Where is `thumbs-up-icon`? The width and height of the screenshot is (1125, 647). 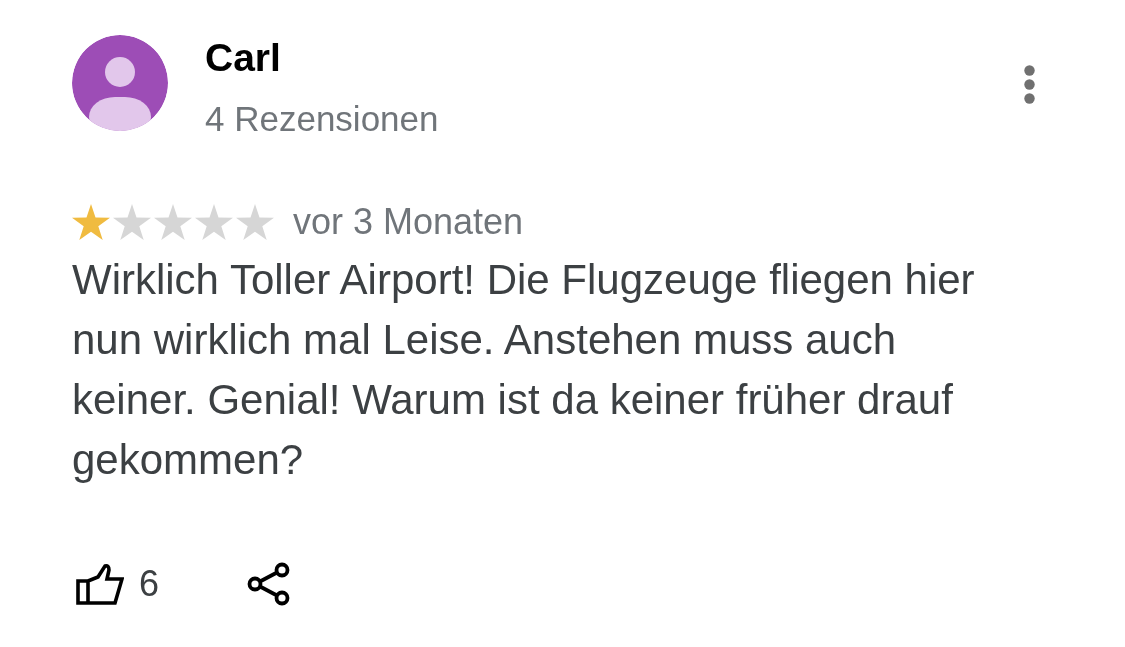 thumbs-up-icon is located at coordinates (100, 584).